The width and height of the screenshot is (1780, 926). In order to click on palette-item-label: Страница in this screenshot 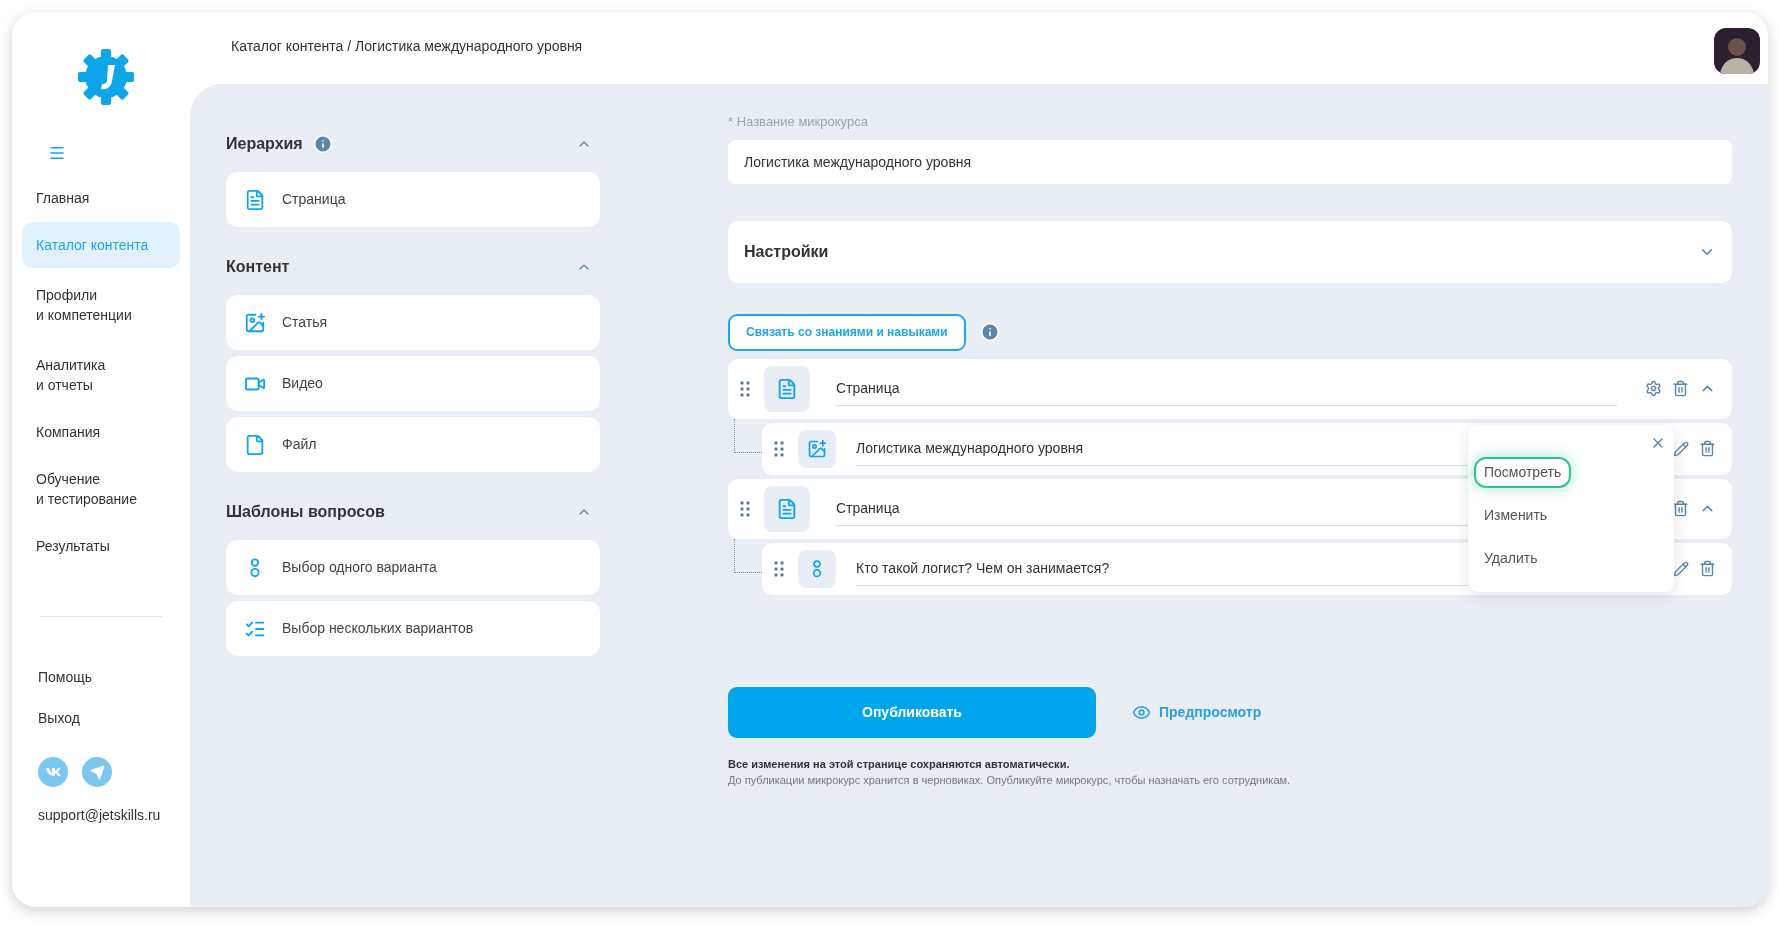, I will do `click(314, 199)`.